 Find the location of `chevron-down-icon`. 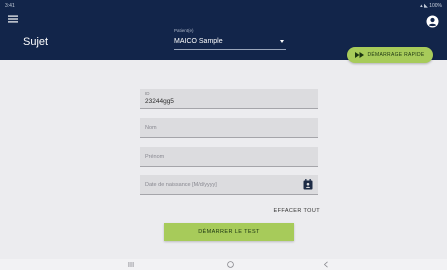

chevron-down-icon is located at coordinates (282, 41).